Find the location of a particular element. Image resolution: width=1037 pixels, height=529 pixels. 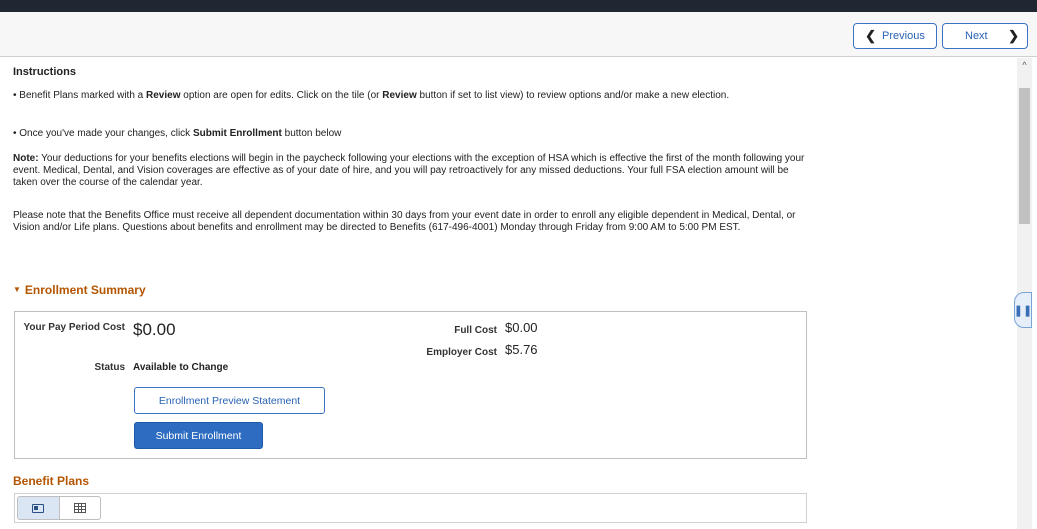

pause-icon: ❚❚ is located at coordinates (1023, 310).